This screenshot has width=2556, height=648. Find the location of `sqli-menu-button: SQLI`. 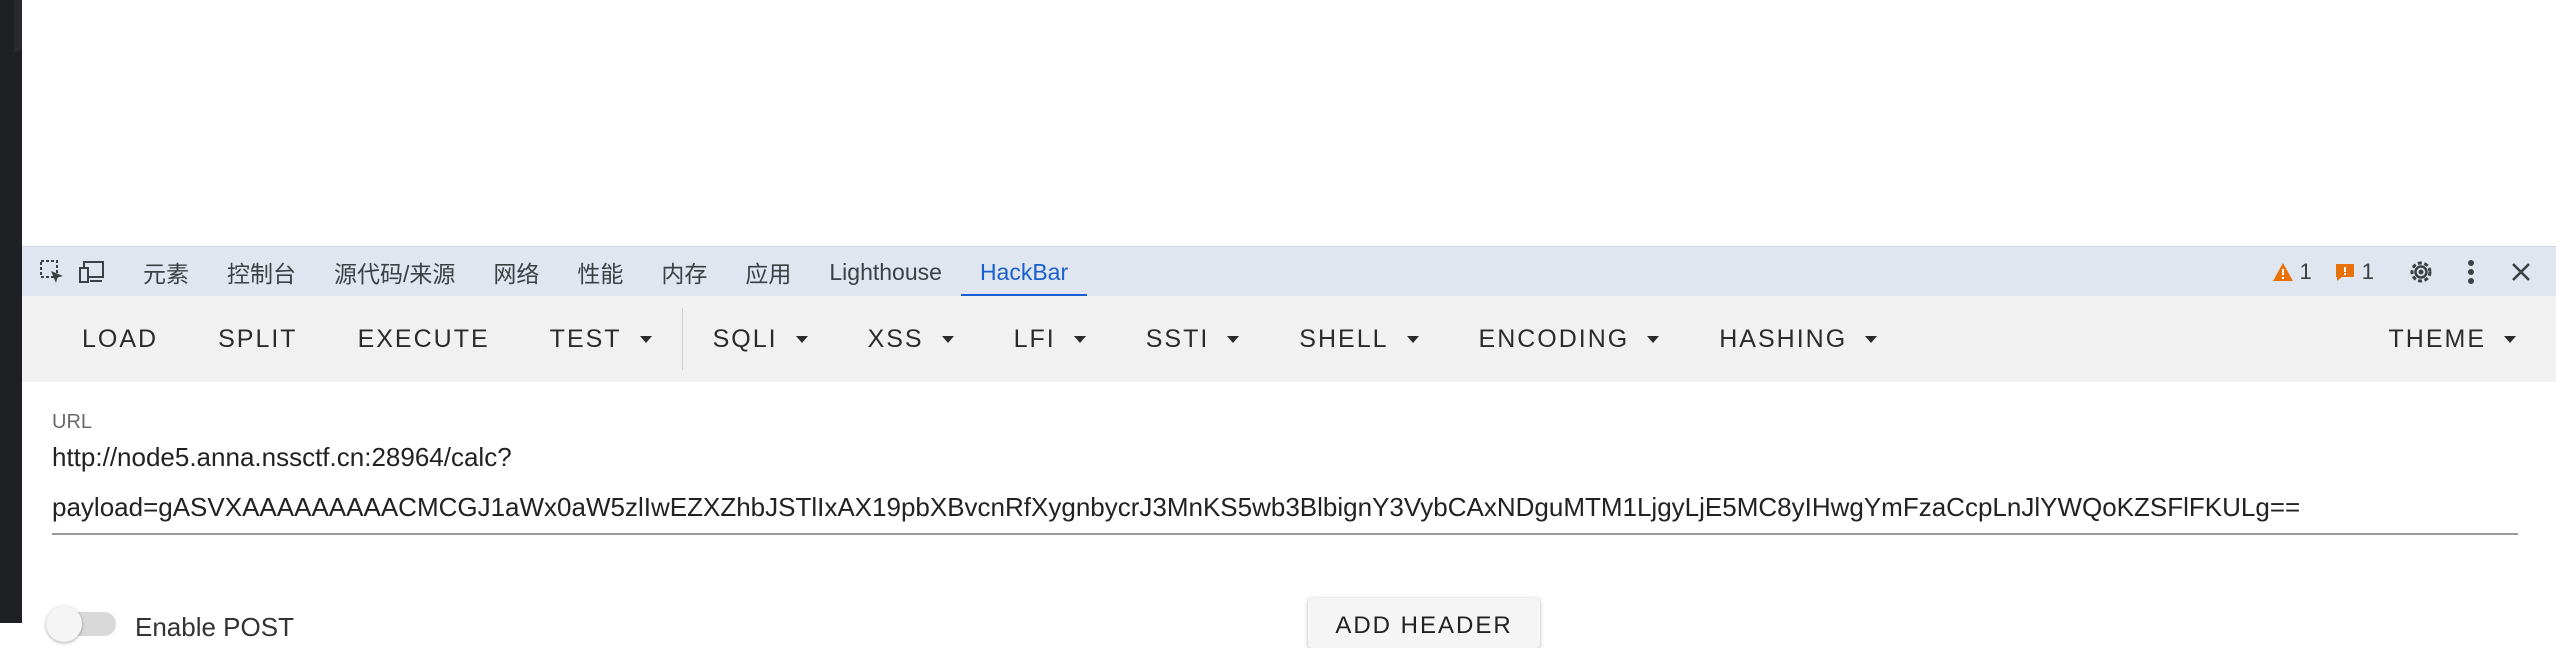

sqli-menu-button: SQLI is located at coordinates (760, 339).